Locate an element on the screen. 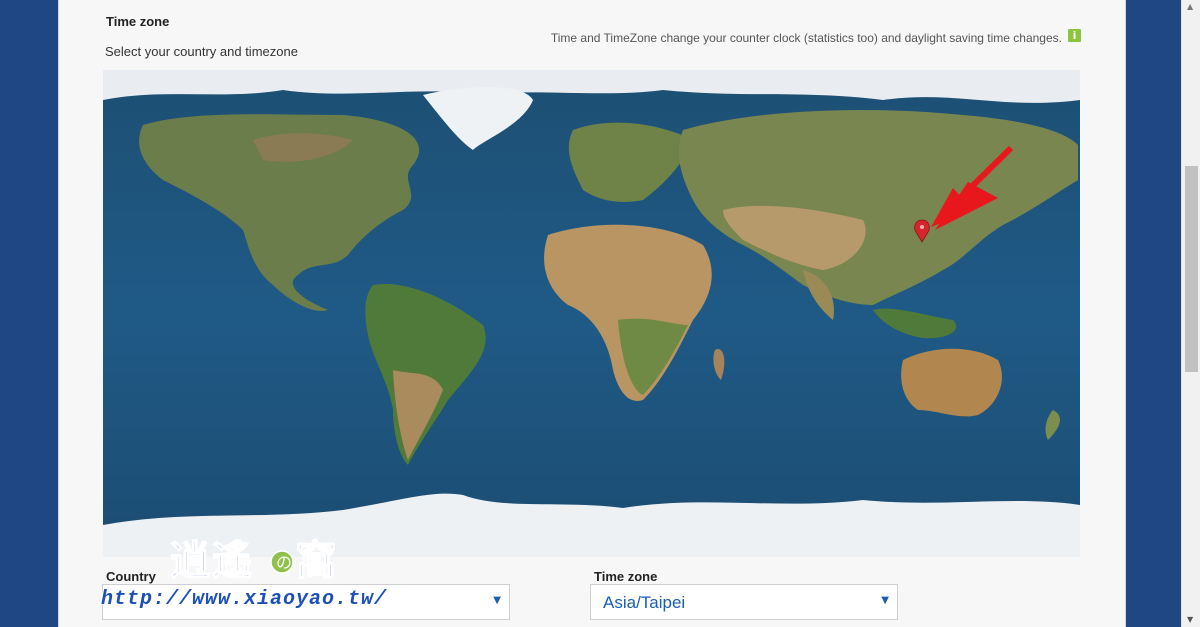 This screenshot has width=1200, height=627. section-title: Time zone is located at coordinates (138, 21).